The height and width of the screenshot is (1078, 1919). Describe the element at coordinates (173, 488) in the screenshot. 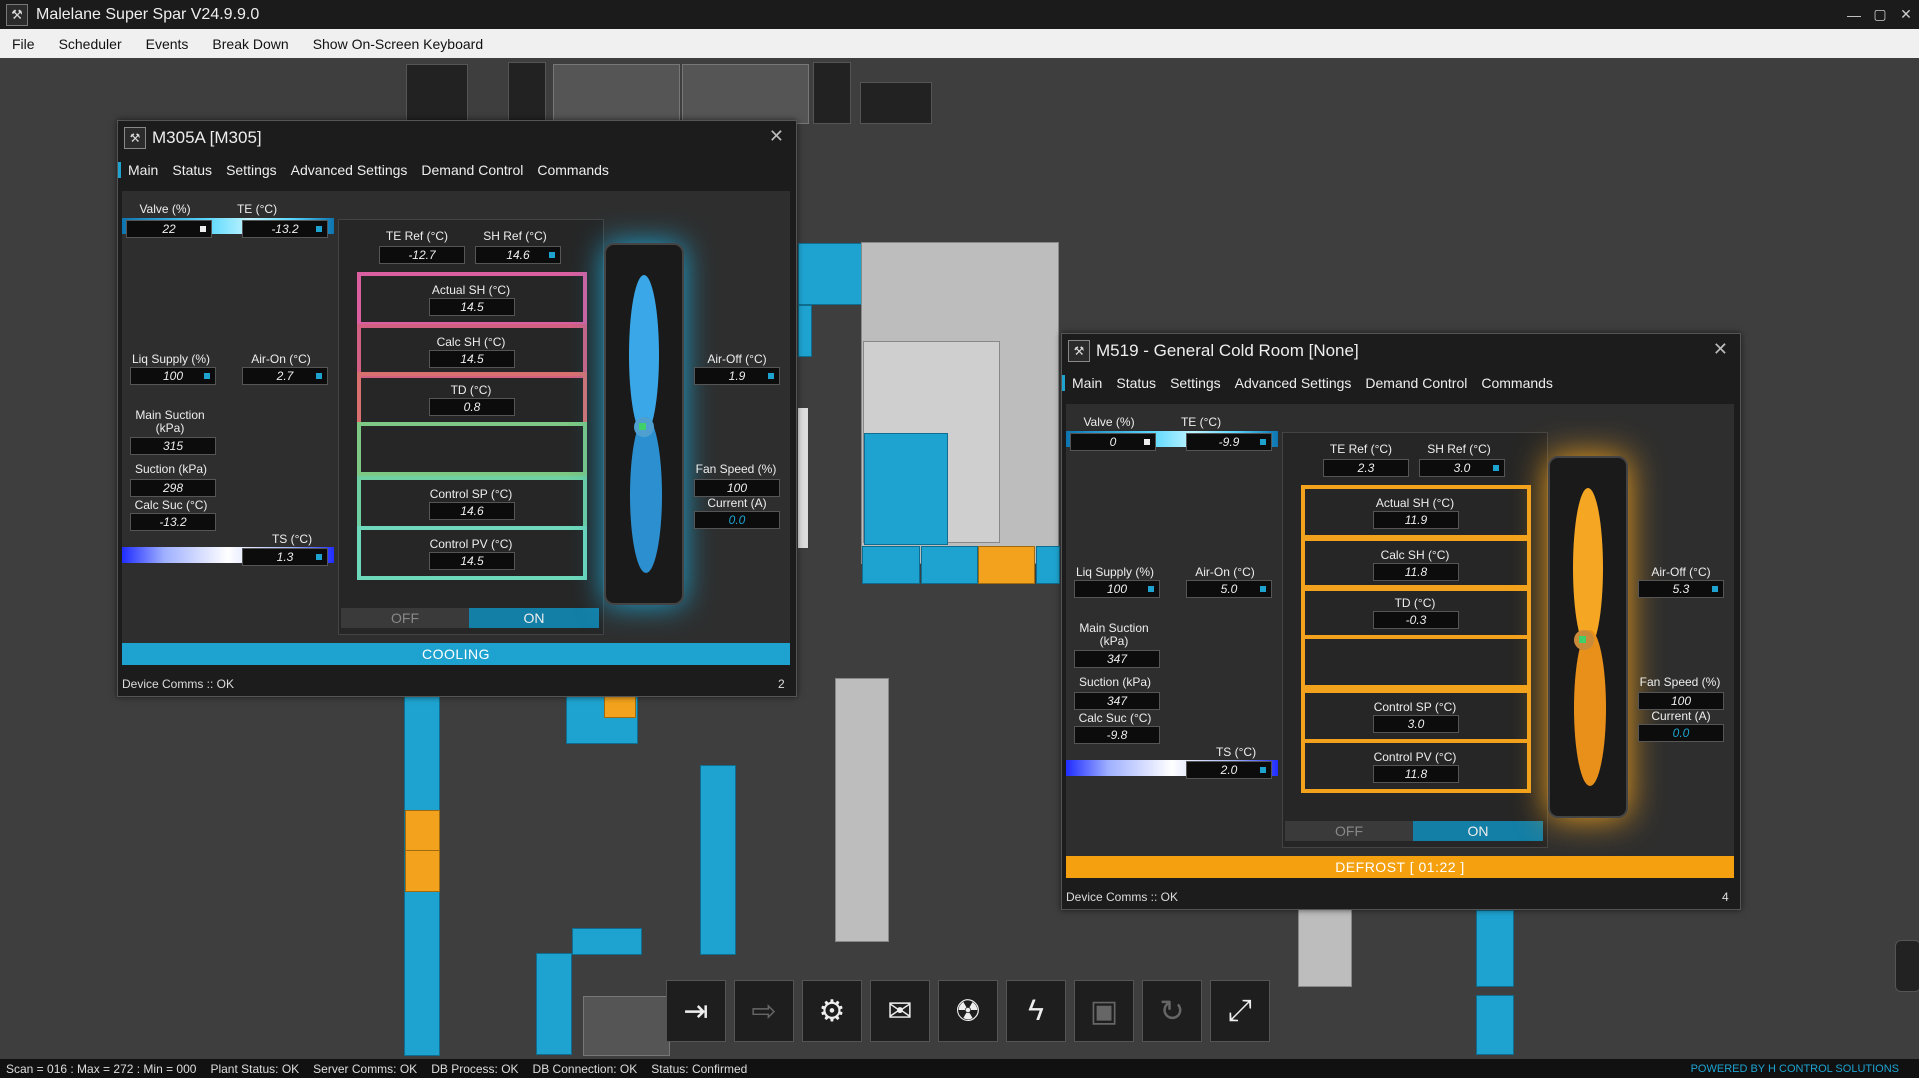

I see `suction-value: 298` at that location.